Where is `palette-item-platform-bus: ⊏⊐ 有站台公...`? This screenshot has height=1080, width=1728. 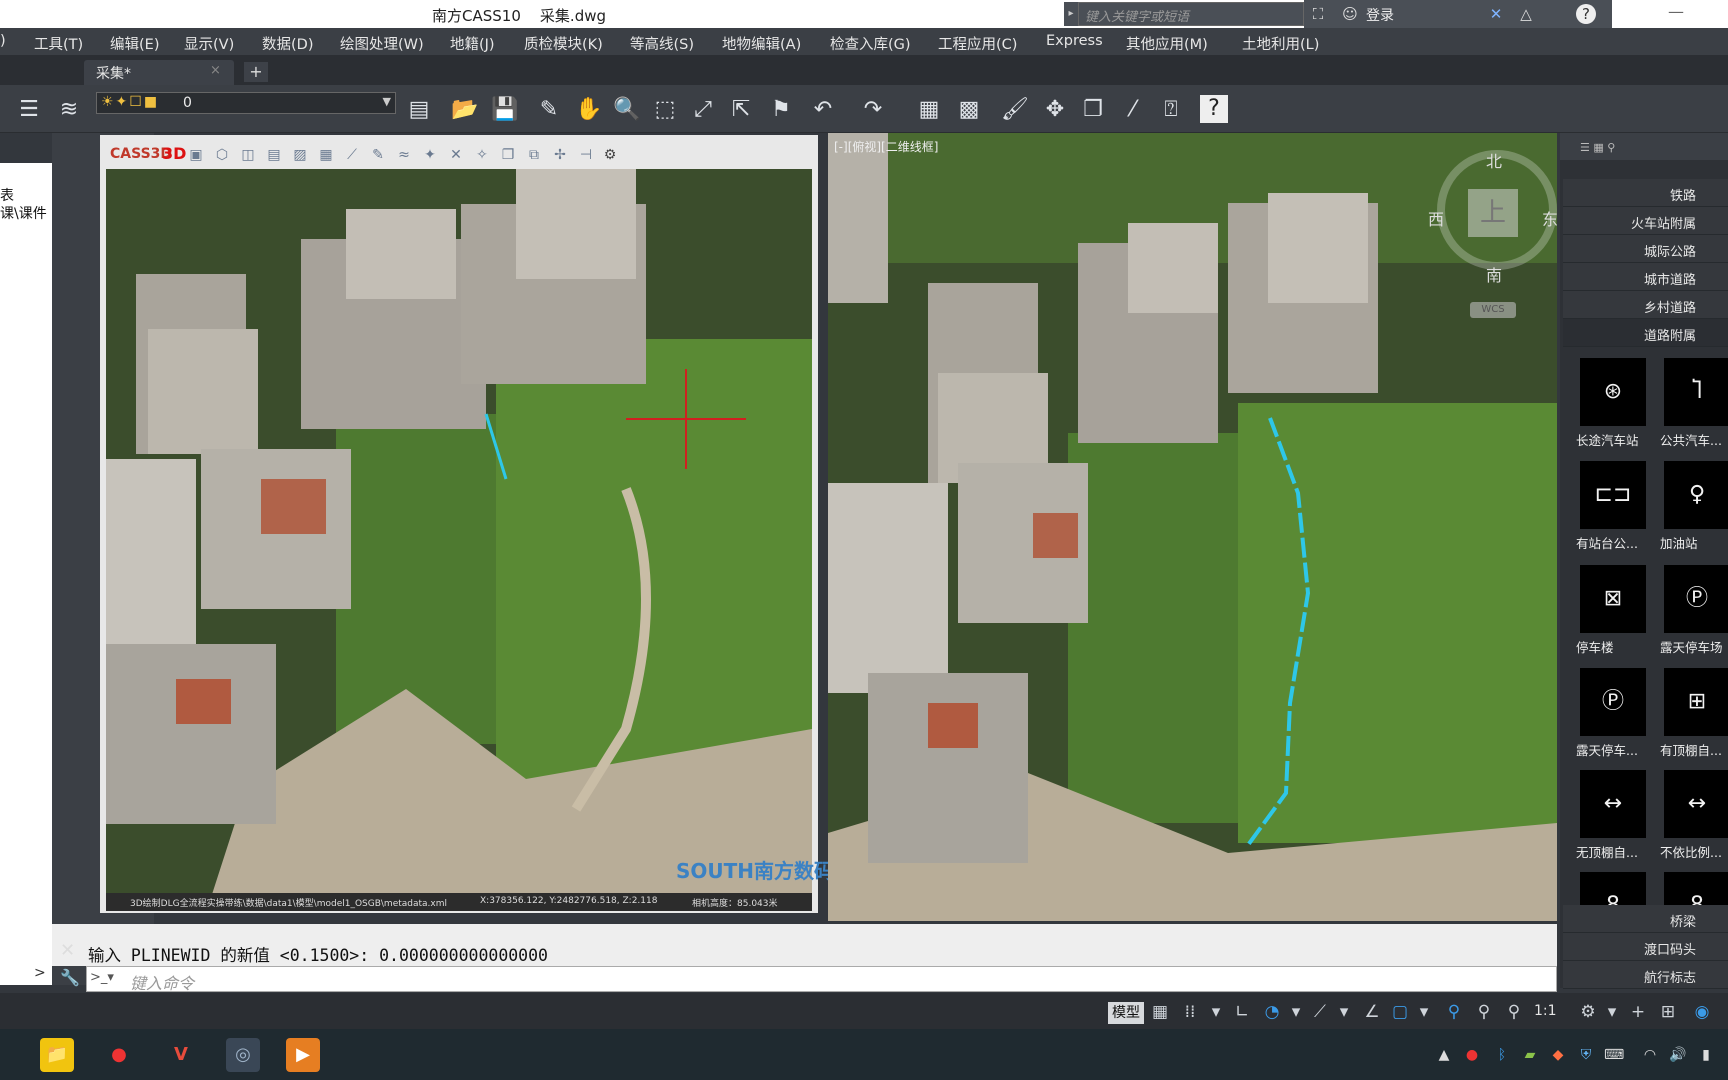 palette-item-platform-bus: ⊏⊐ 有站台公... is located at coordinates (1611, 509).